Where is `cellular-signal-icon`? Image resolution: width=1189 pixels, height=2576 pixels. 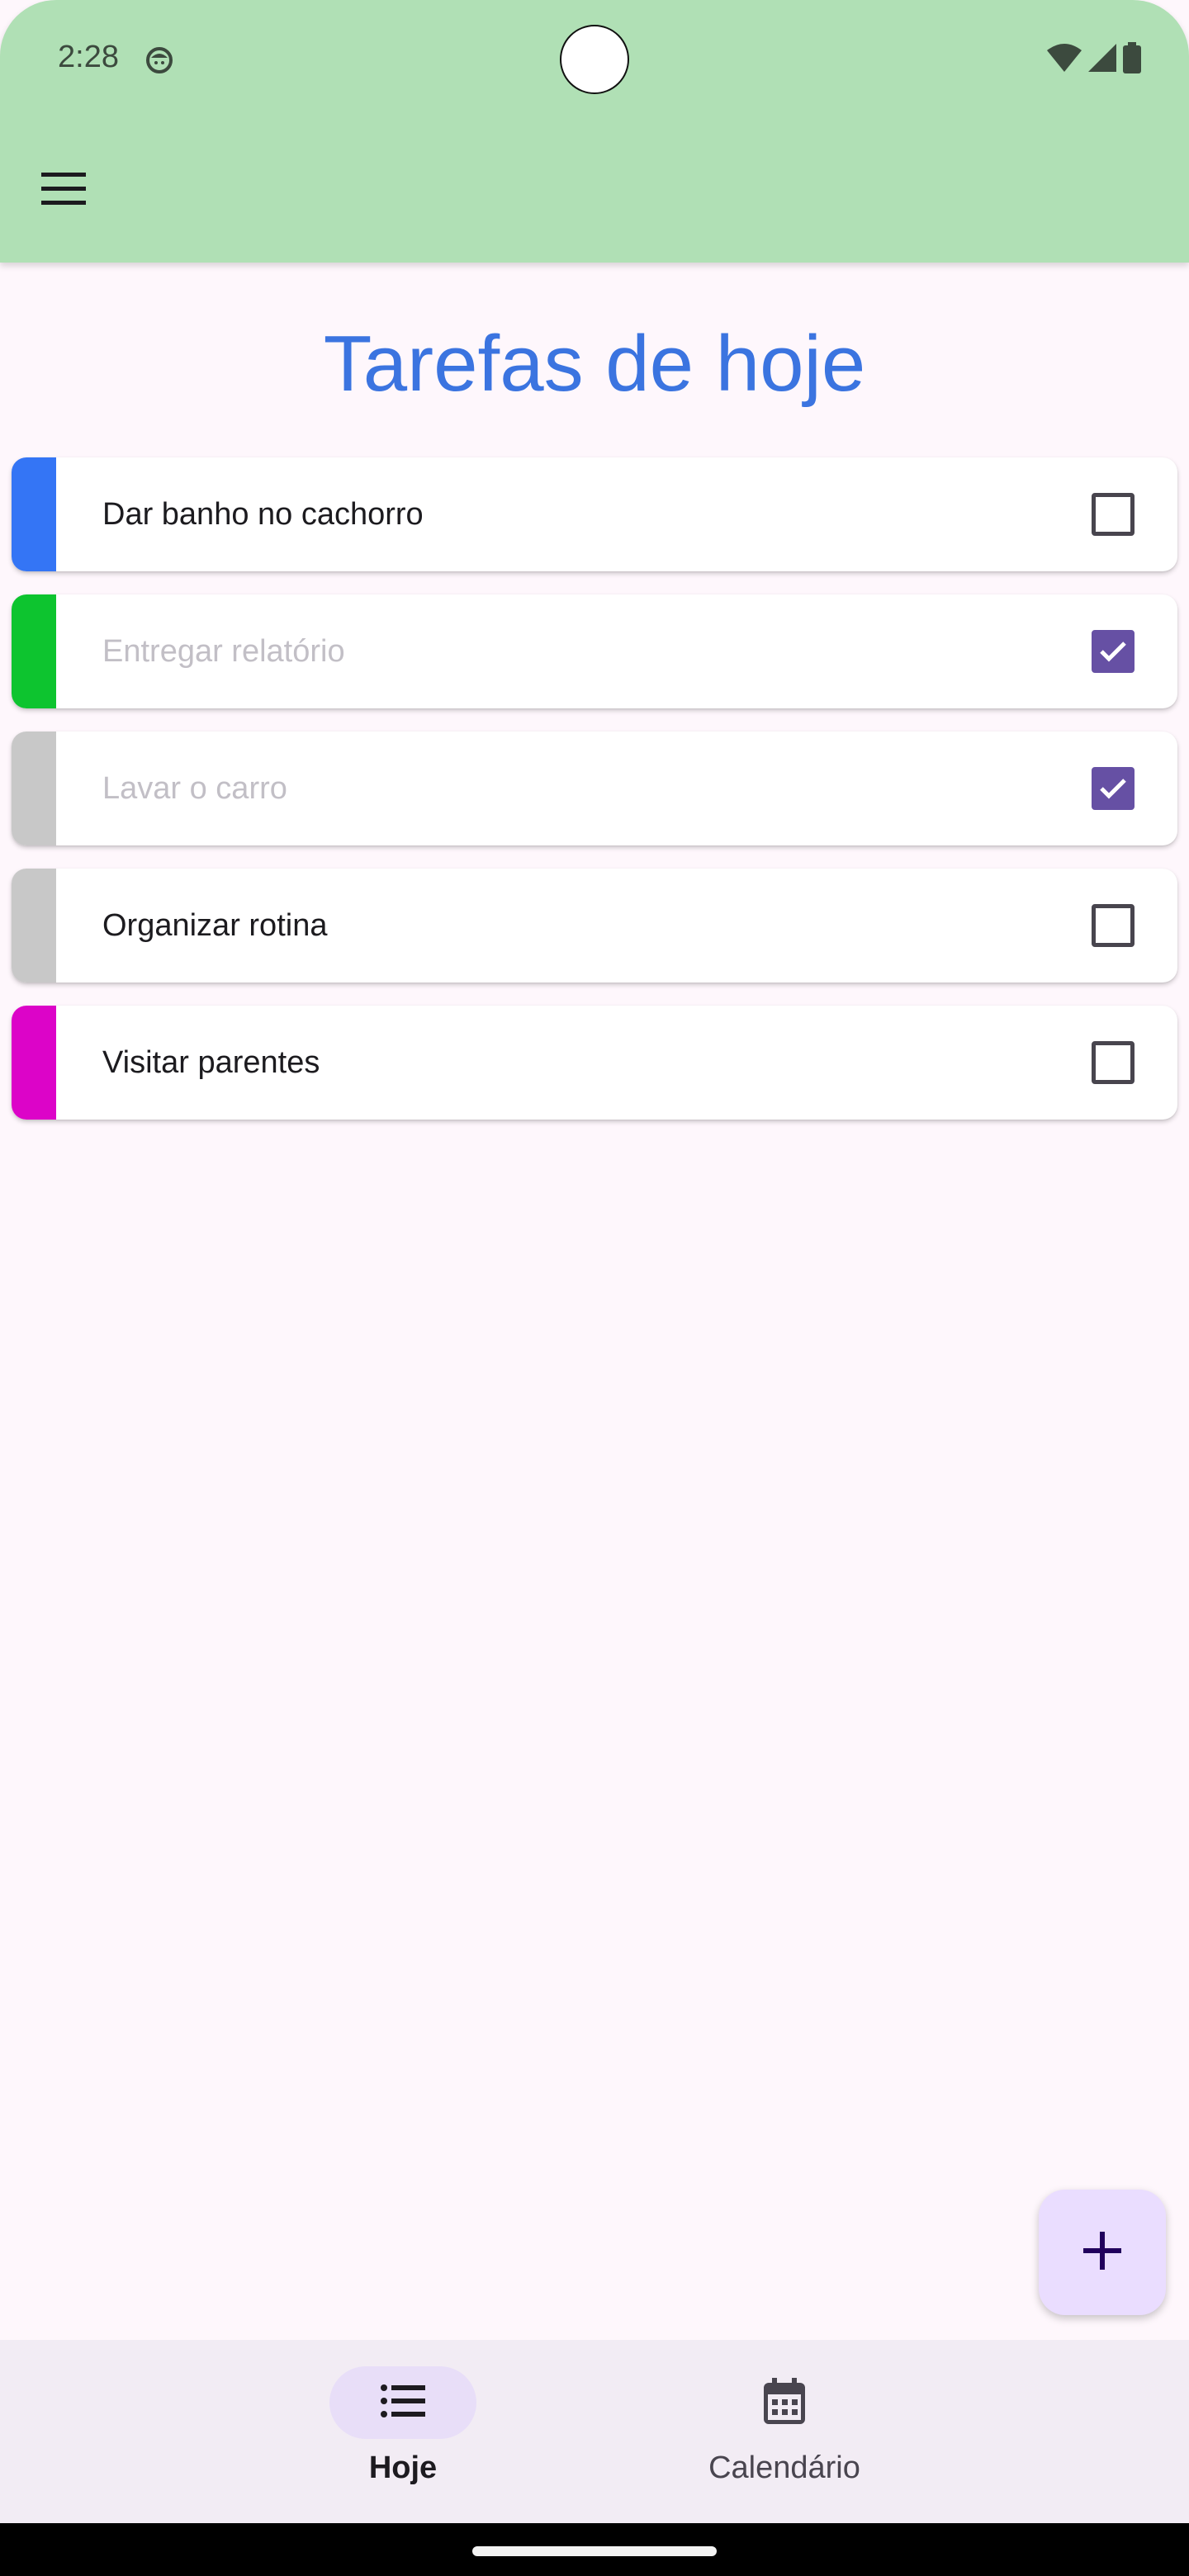 cellular-signal-icon is located at coordinates (1102, 59).